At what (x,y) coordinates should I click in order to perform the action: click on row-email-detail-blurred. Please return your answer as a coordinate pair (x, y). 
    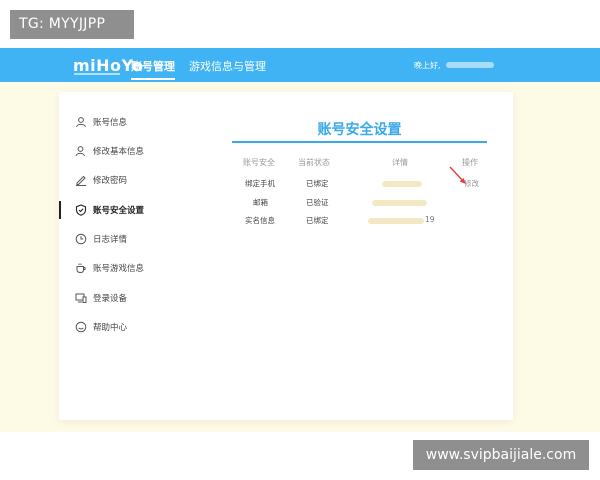
    Looking at the image, I should click on (399, 203).